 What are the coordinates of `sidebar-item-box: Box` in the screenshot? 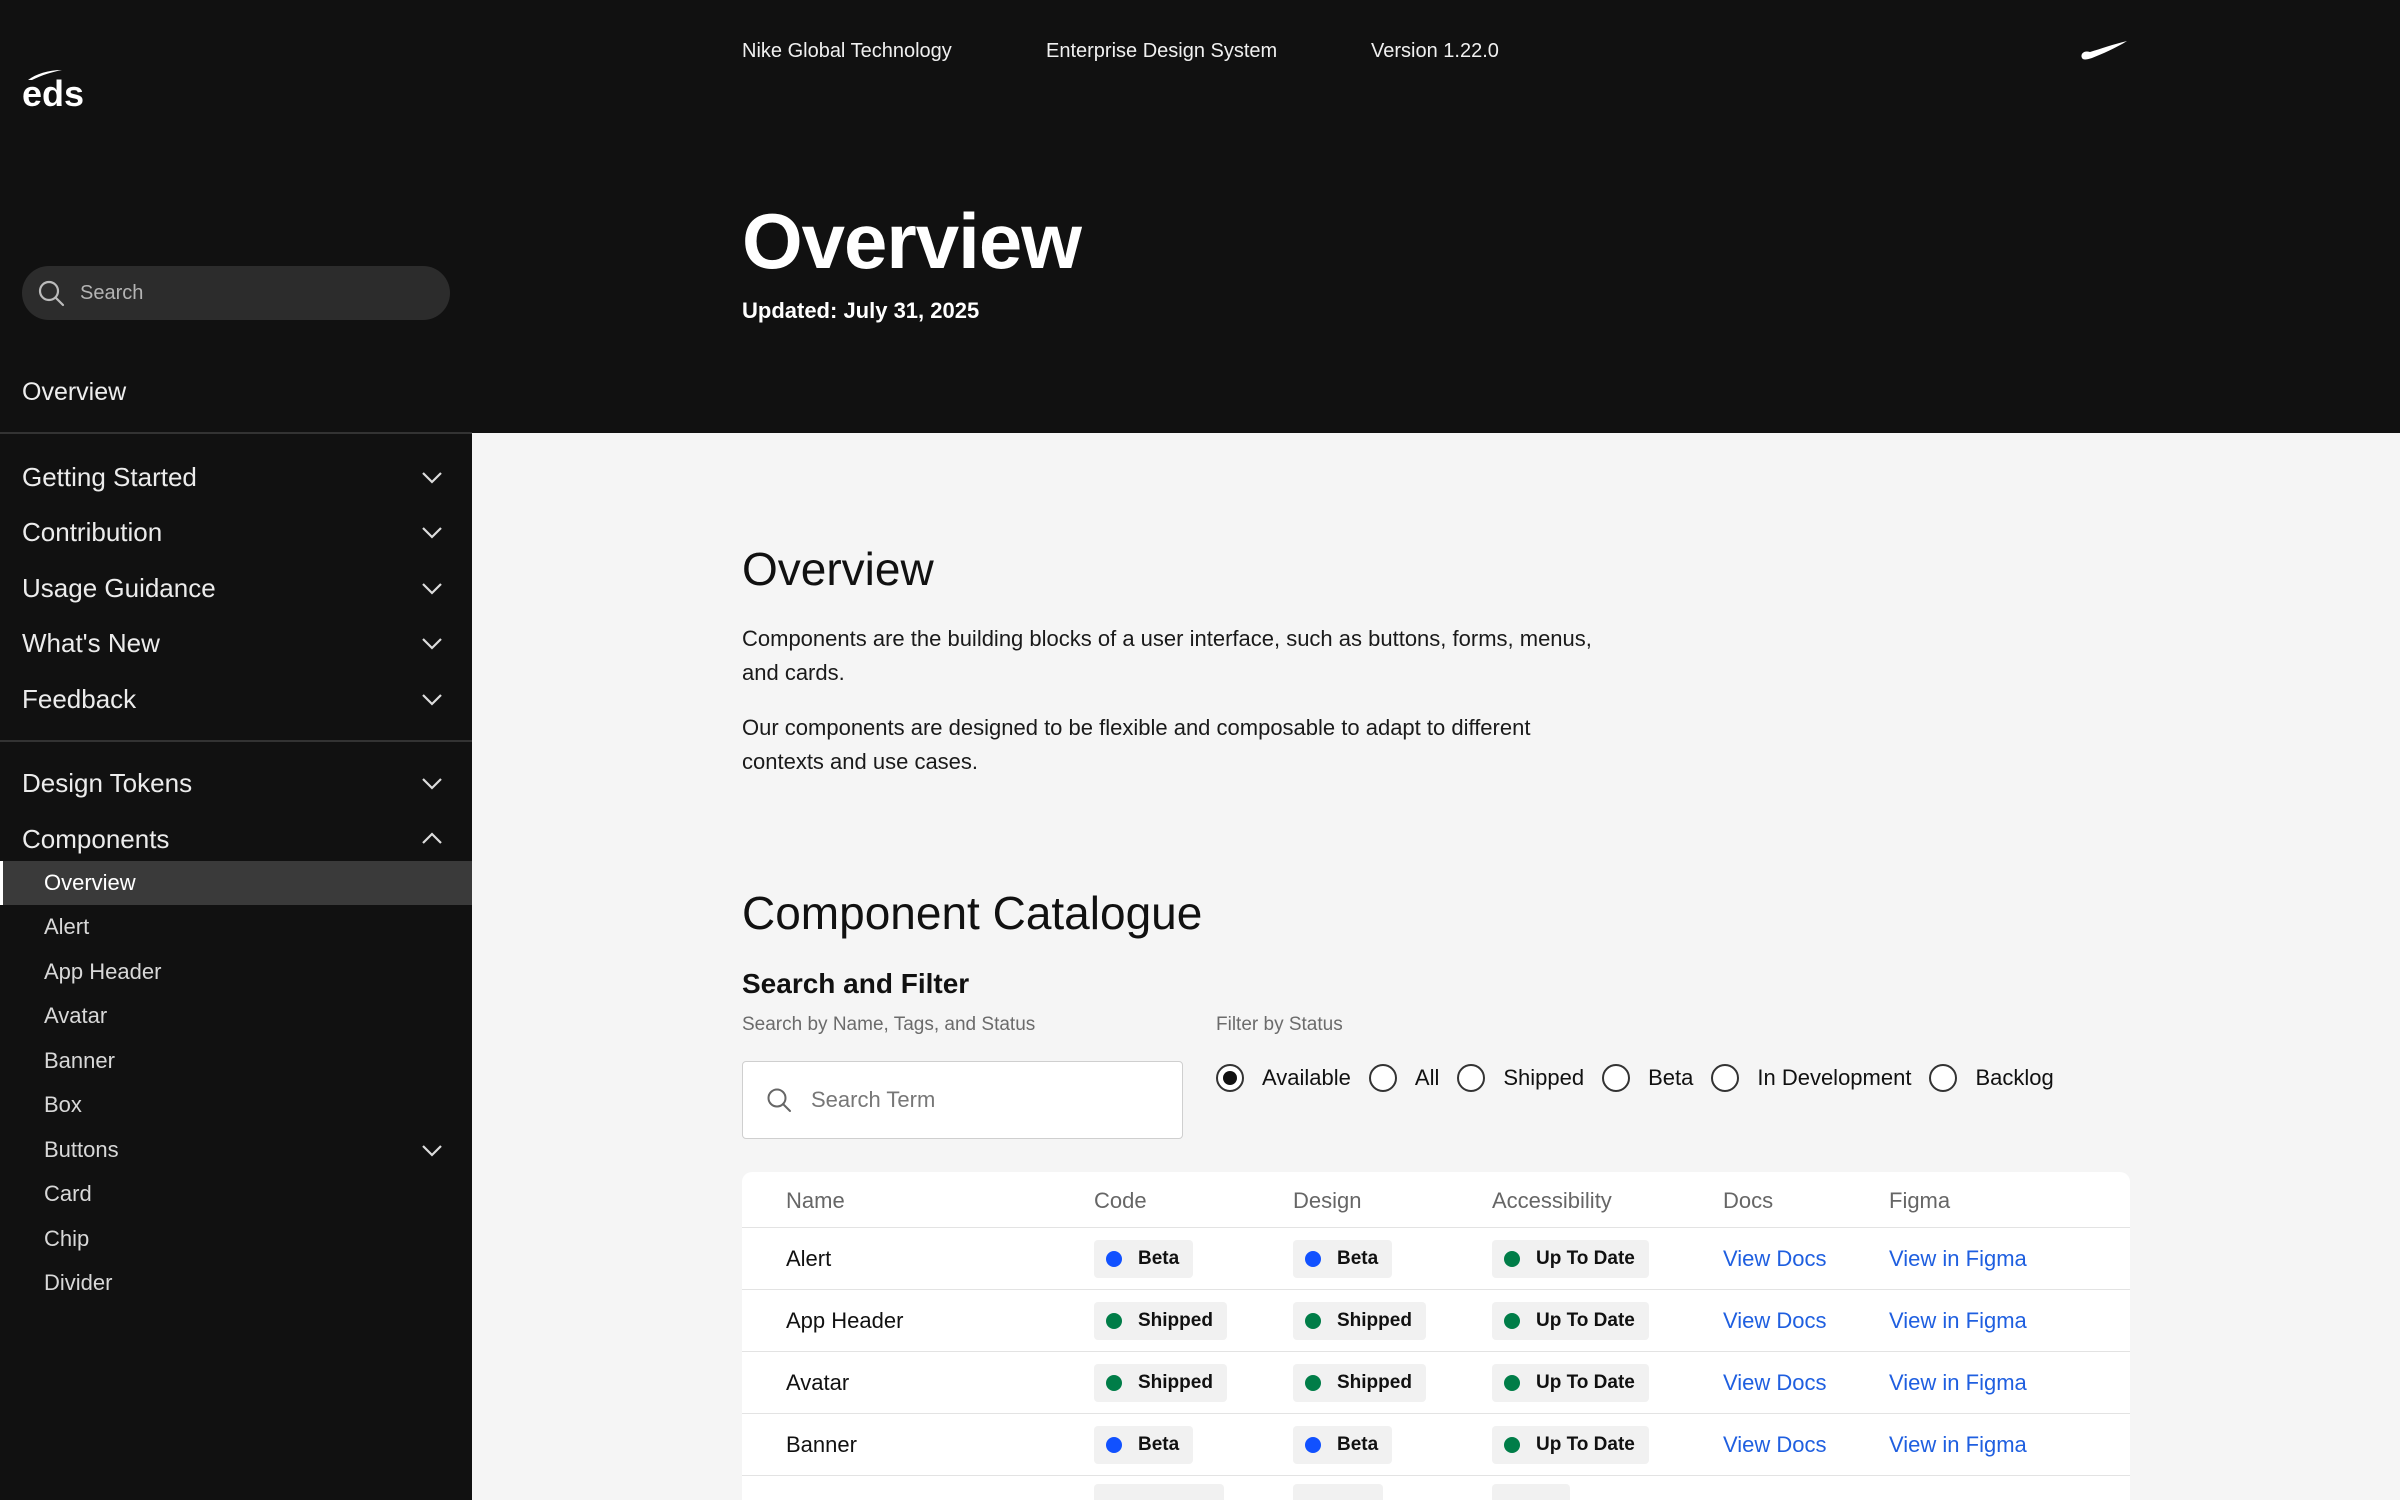 It's located at (236, 1105).